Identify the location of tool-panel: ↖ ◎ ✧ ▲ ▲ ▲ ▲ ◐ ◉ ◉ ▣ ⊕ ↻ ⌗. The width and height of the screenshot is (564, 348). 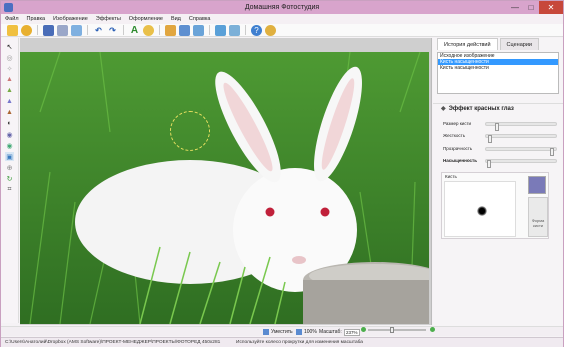
(10, 180).